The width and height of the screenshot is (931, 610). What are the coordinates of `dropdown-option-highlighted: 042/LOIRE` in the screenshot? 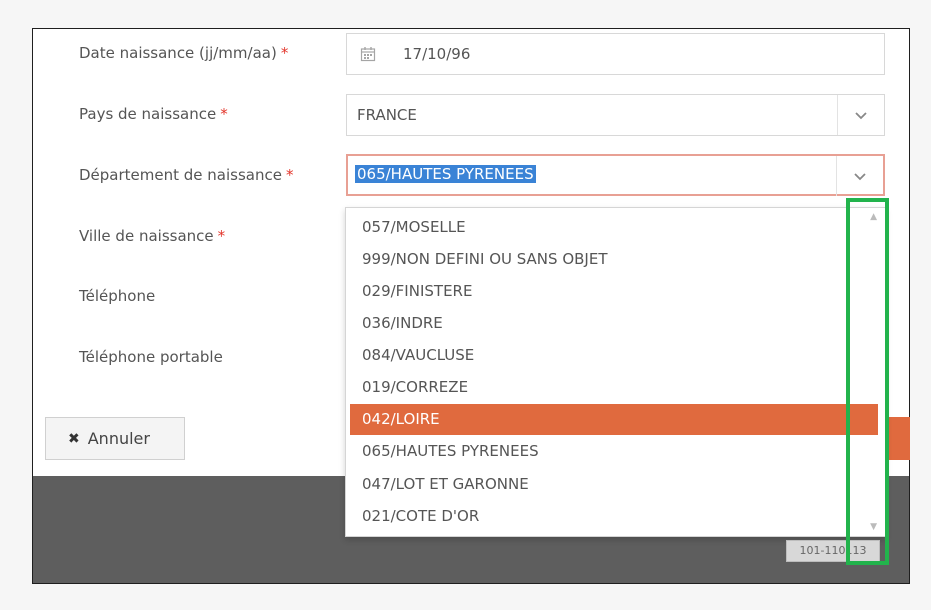 It's located at (614, 419).